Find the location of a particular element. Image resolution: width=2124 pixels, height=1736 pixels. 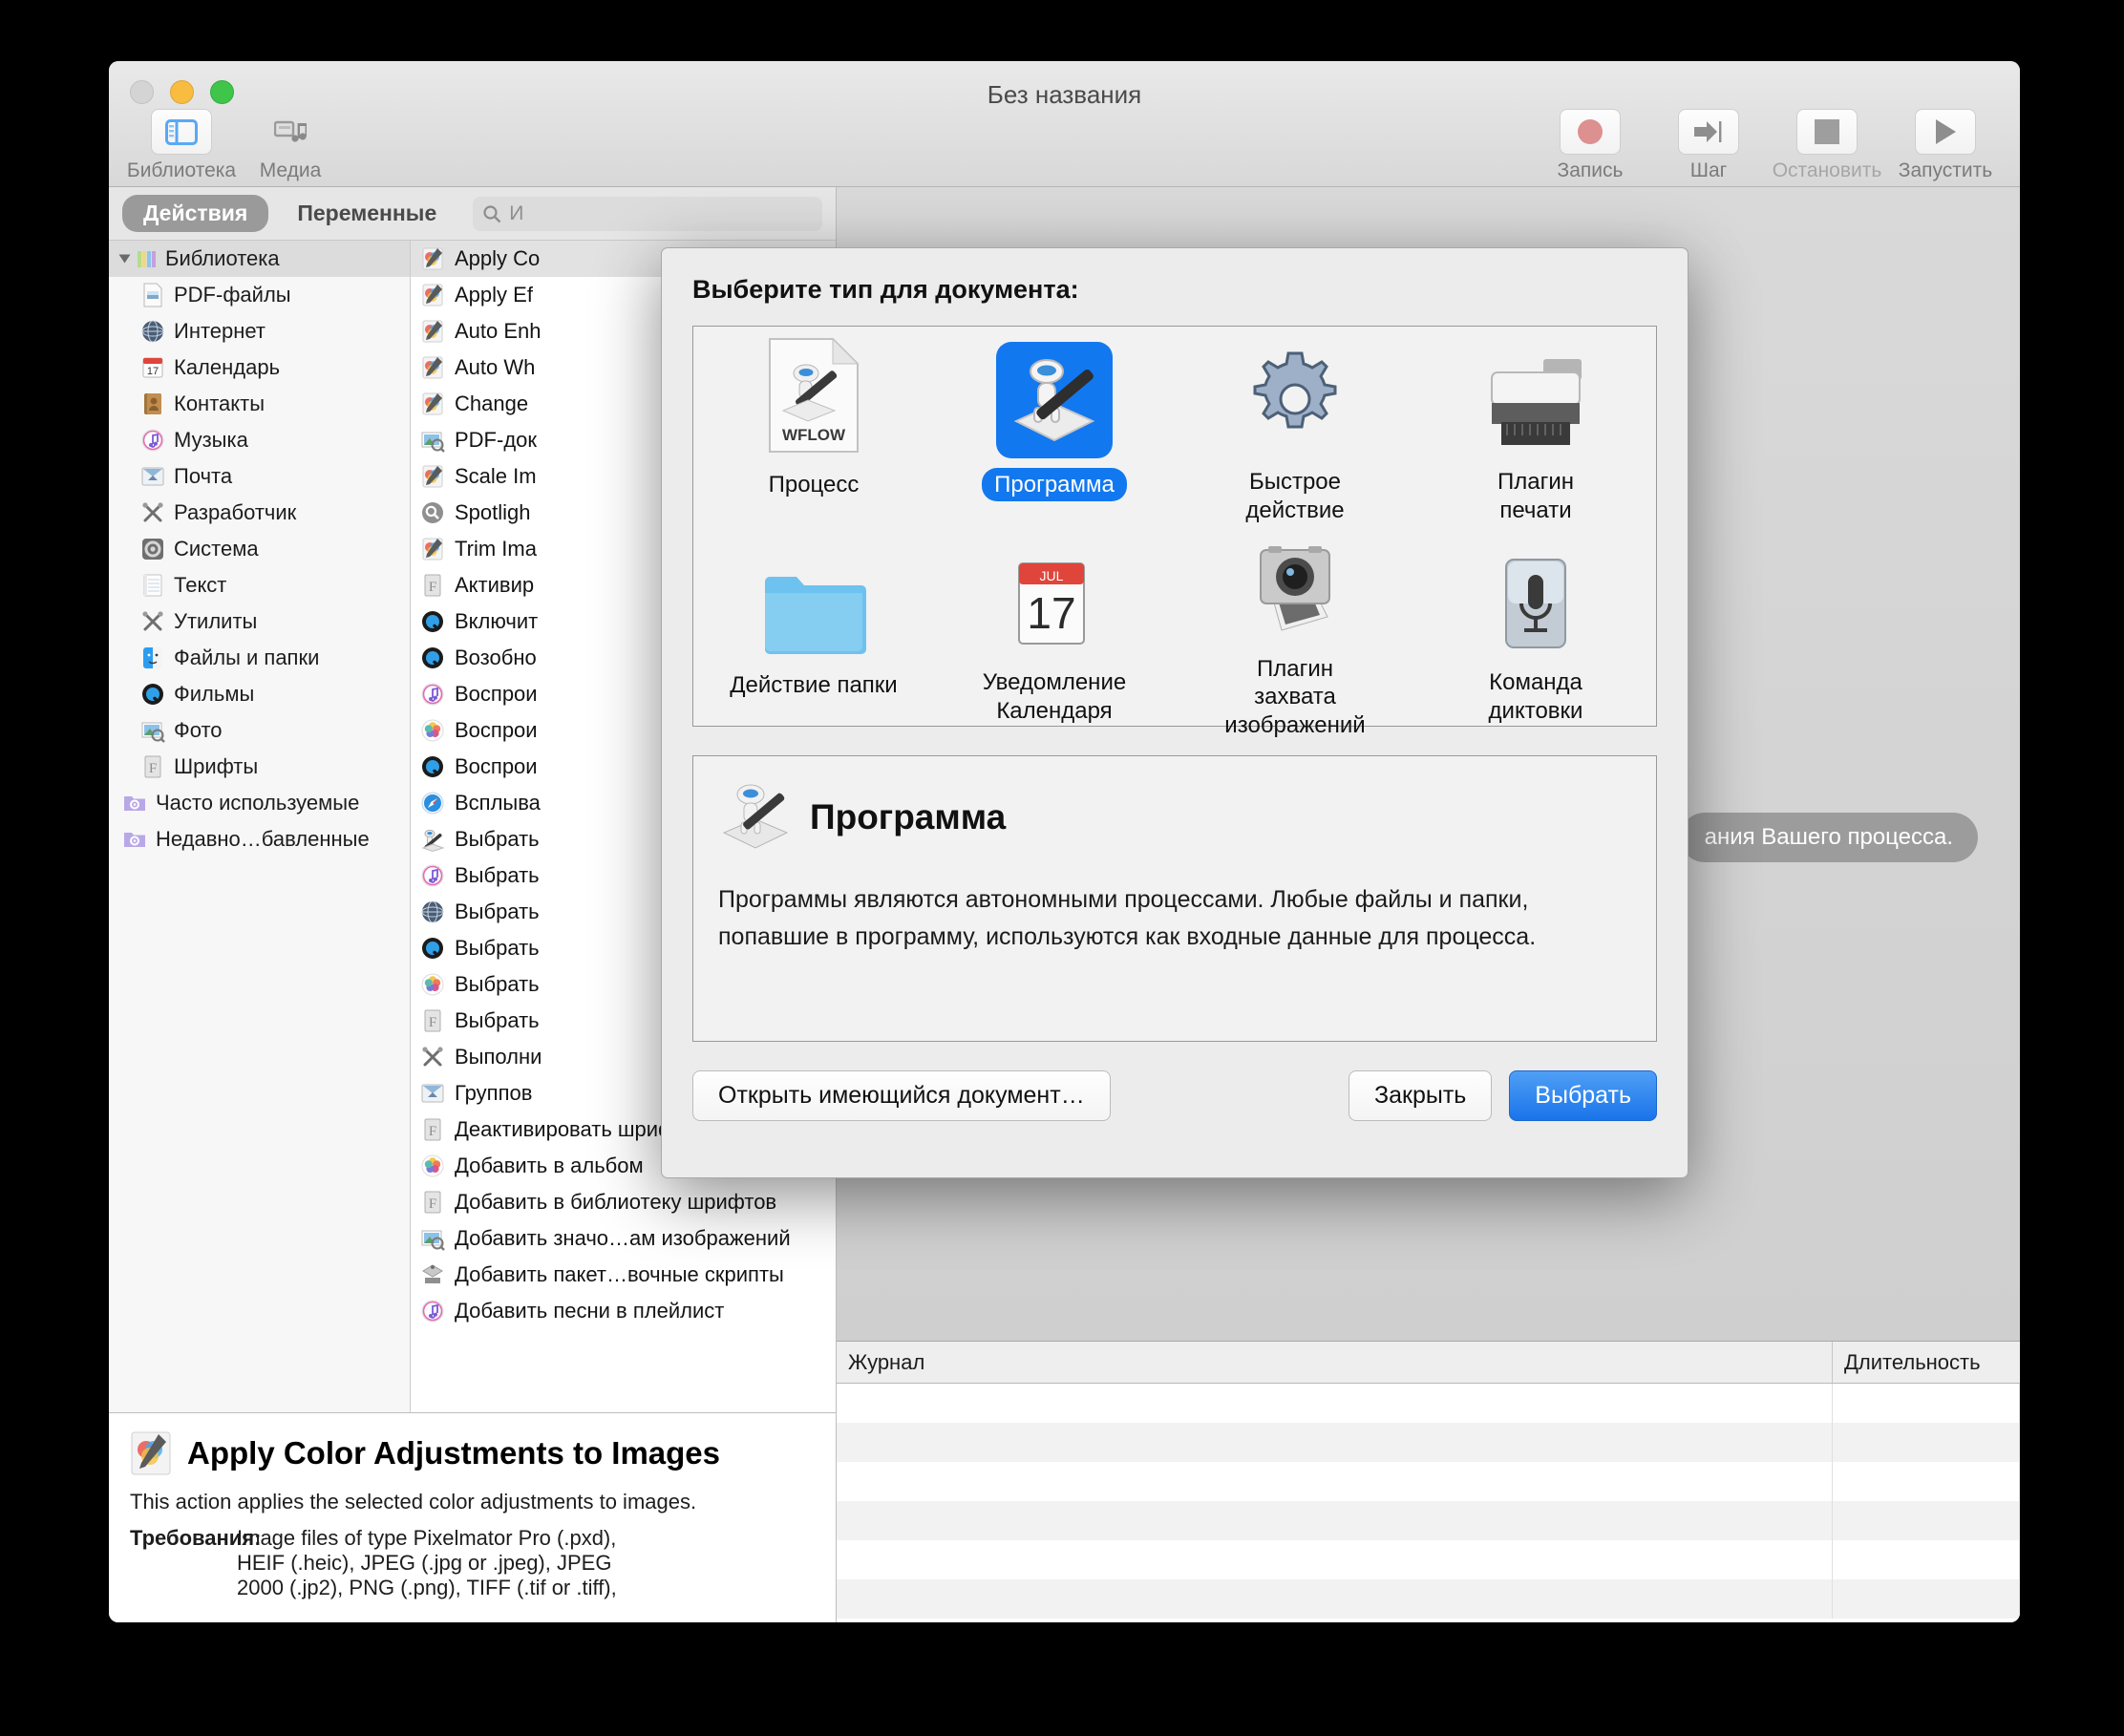

gear-icon is located at coordinates (1295, 401).